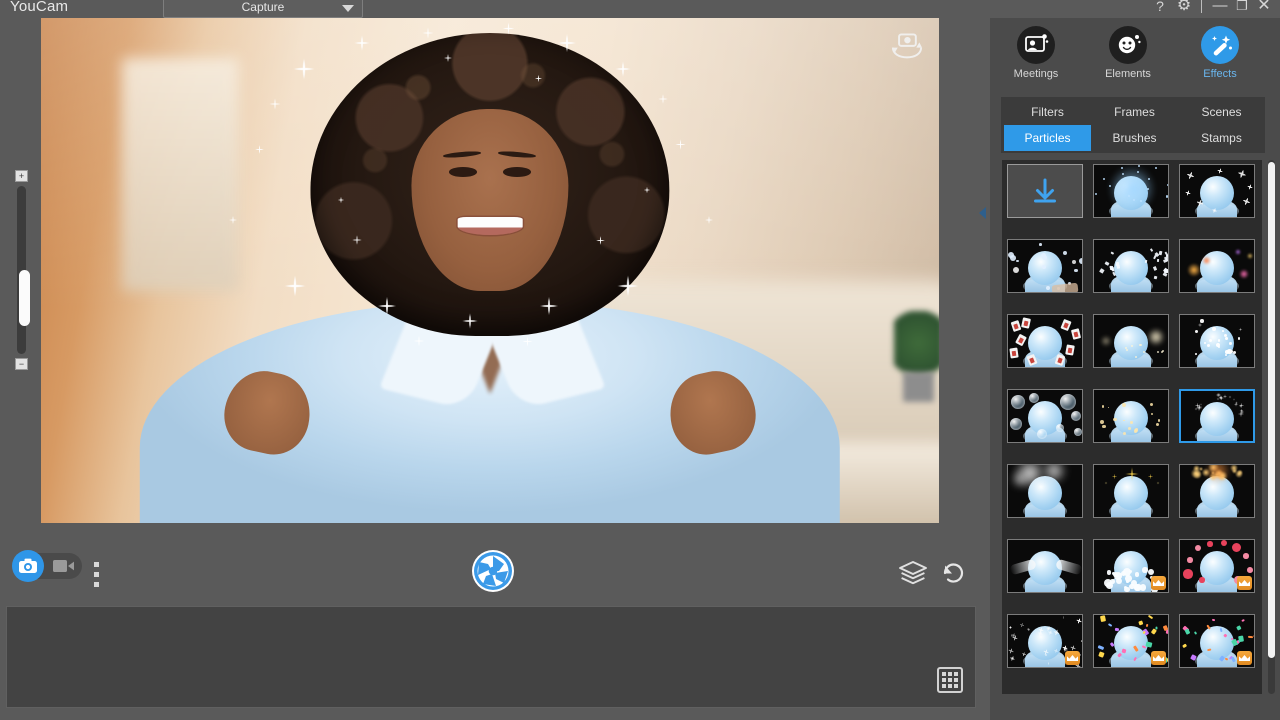 Image resolution: width=1280 pixels, height=720 pixels. What do you see at coordinates (1131, 641) in the screenshot?
I see `effect-thumbnail-confetti` at bounding box center [1131, 641].